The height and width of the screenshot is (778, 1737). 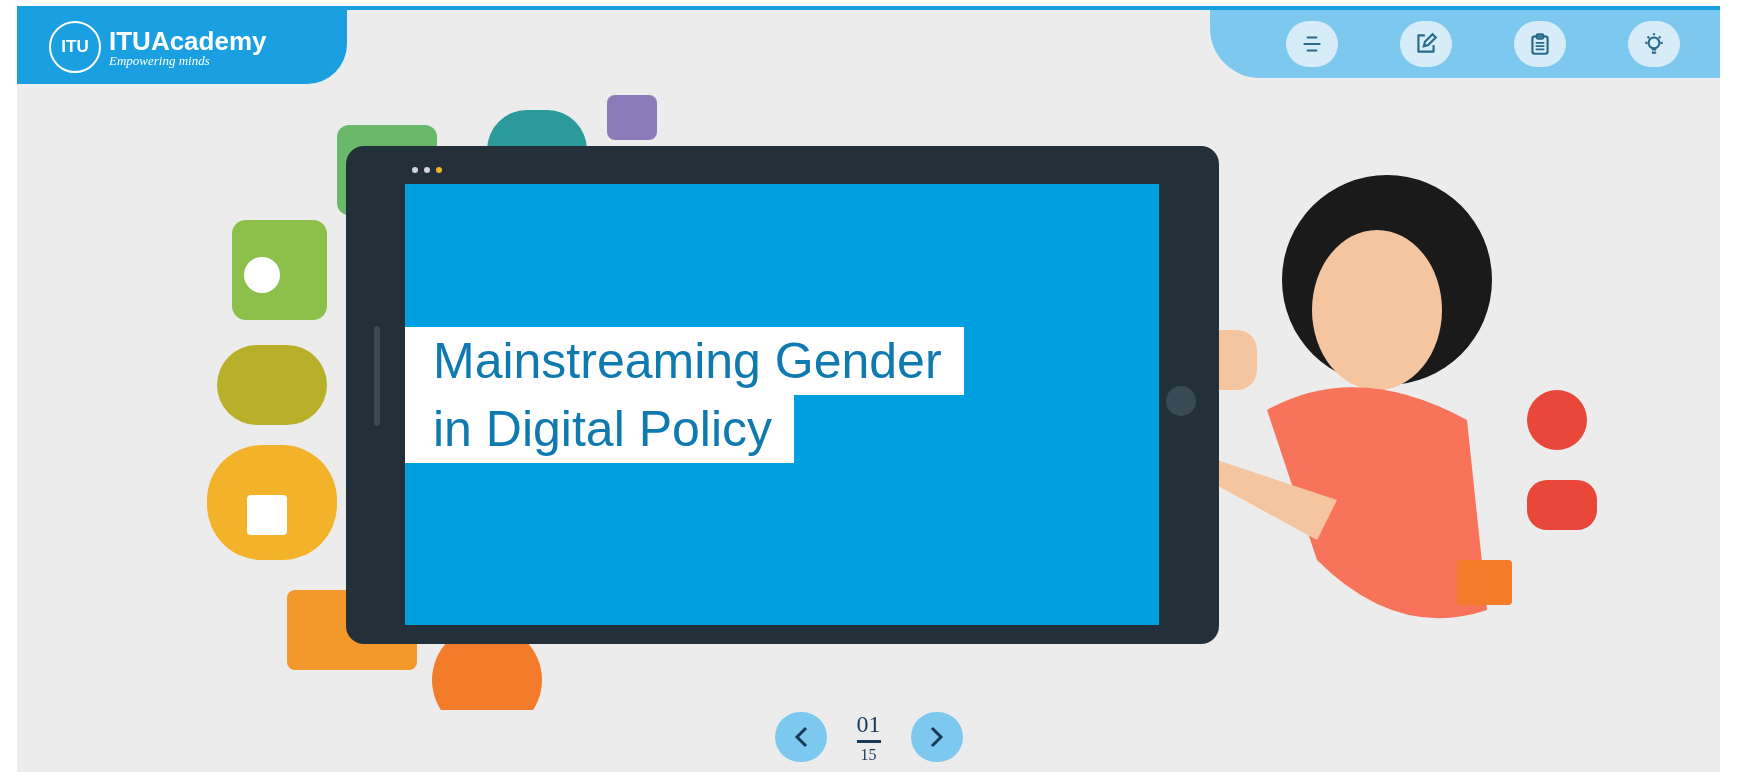 I want to click on chevron-left-icon, so click(x=800, y=737).